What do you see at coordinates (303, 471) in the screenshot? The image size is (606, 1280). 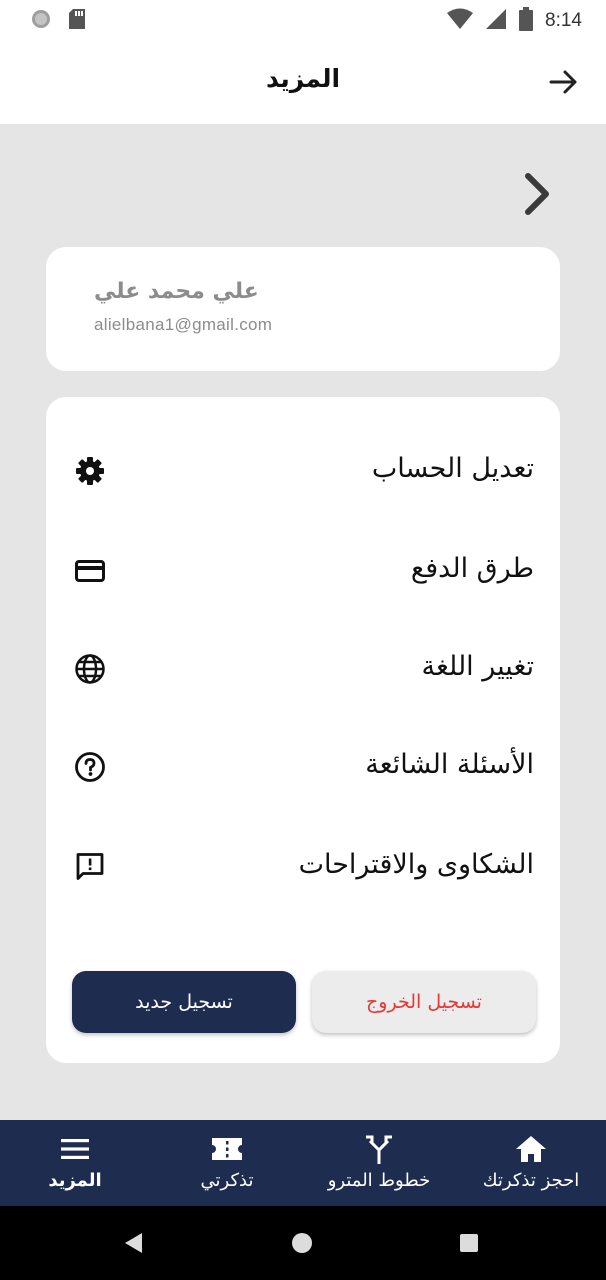 I see `menu-item-edit-account: تعديل الحساب` at bounding box center [303, 471].